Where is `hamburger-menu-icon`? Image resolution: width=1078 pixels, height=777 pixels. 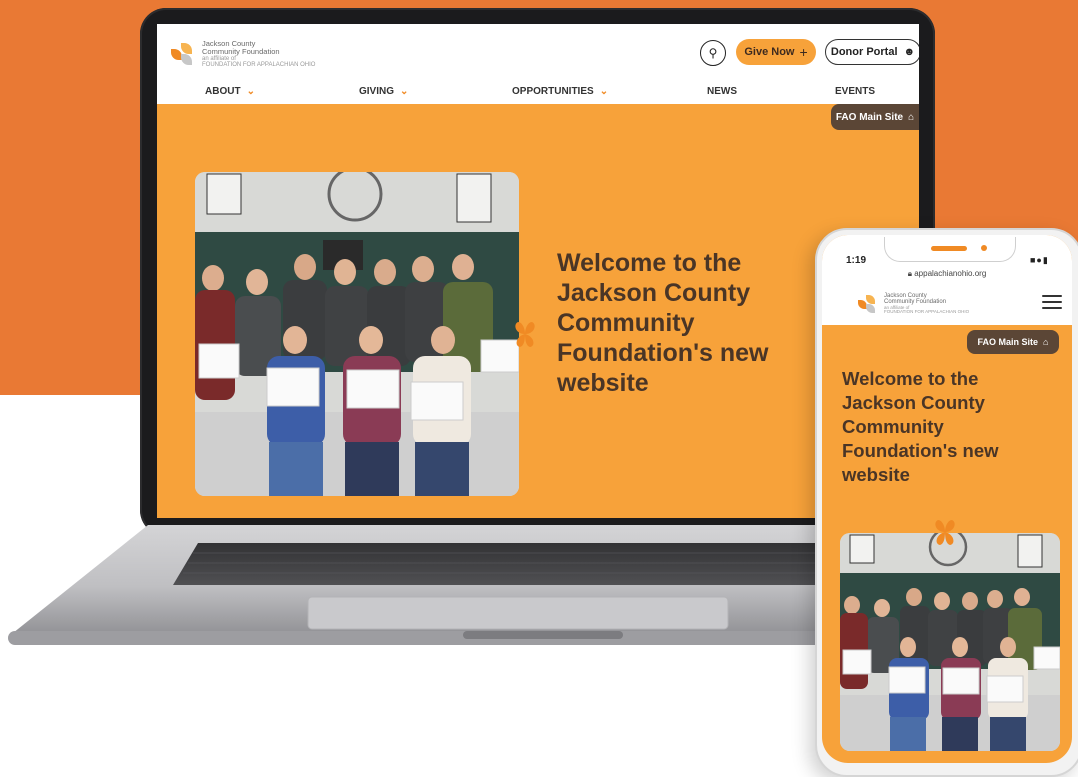
hamburger-menu-icon is located at coordinates (1052, 302).